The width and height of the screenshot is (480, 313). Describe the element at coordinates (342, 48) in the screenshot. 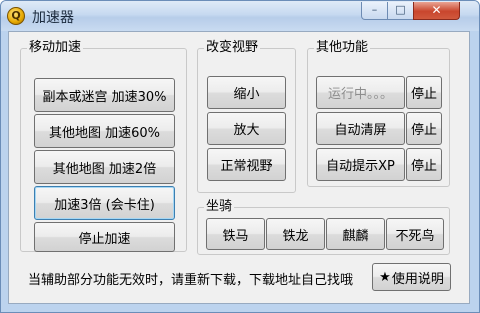

I see `group-other-label: 其他功能` at that location.